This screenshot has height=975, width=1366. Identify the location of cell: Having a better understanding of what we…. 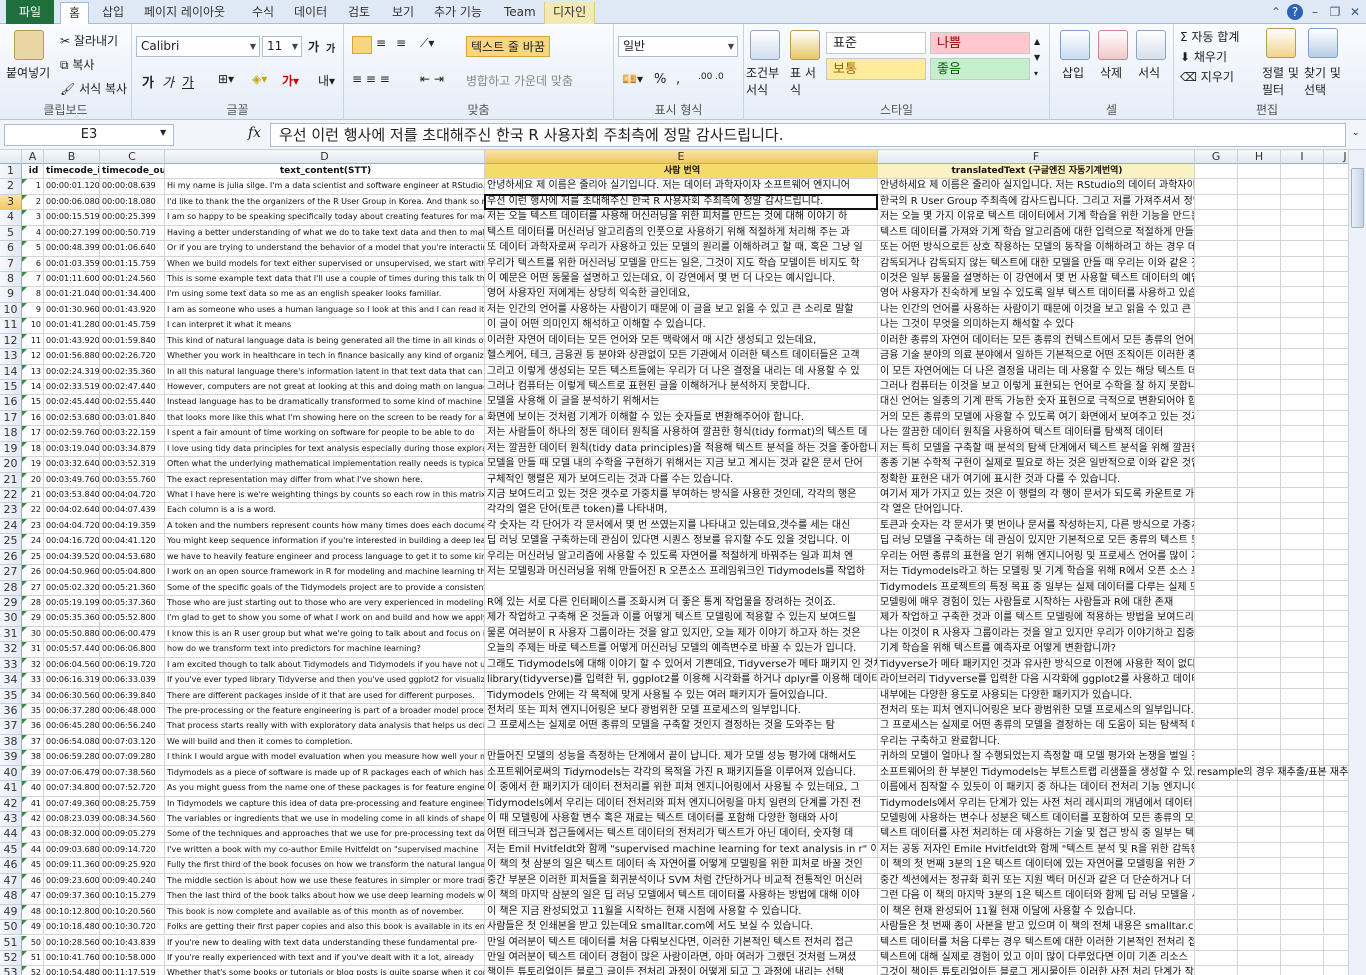
(325, 233).